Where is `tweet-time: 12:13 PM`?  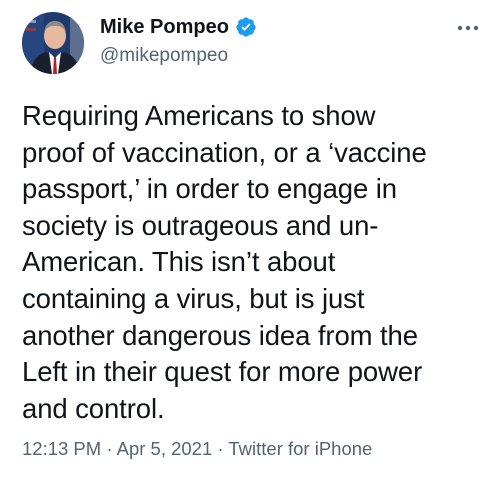 tweet-time: 12:13 PM is located at coordinates (61, 448).